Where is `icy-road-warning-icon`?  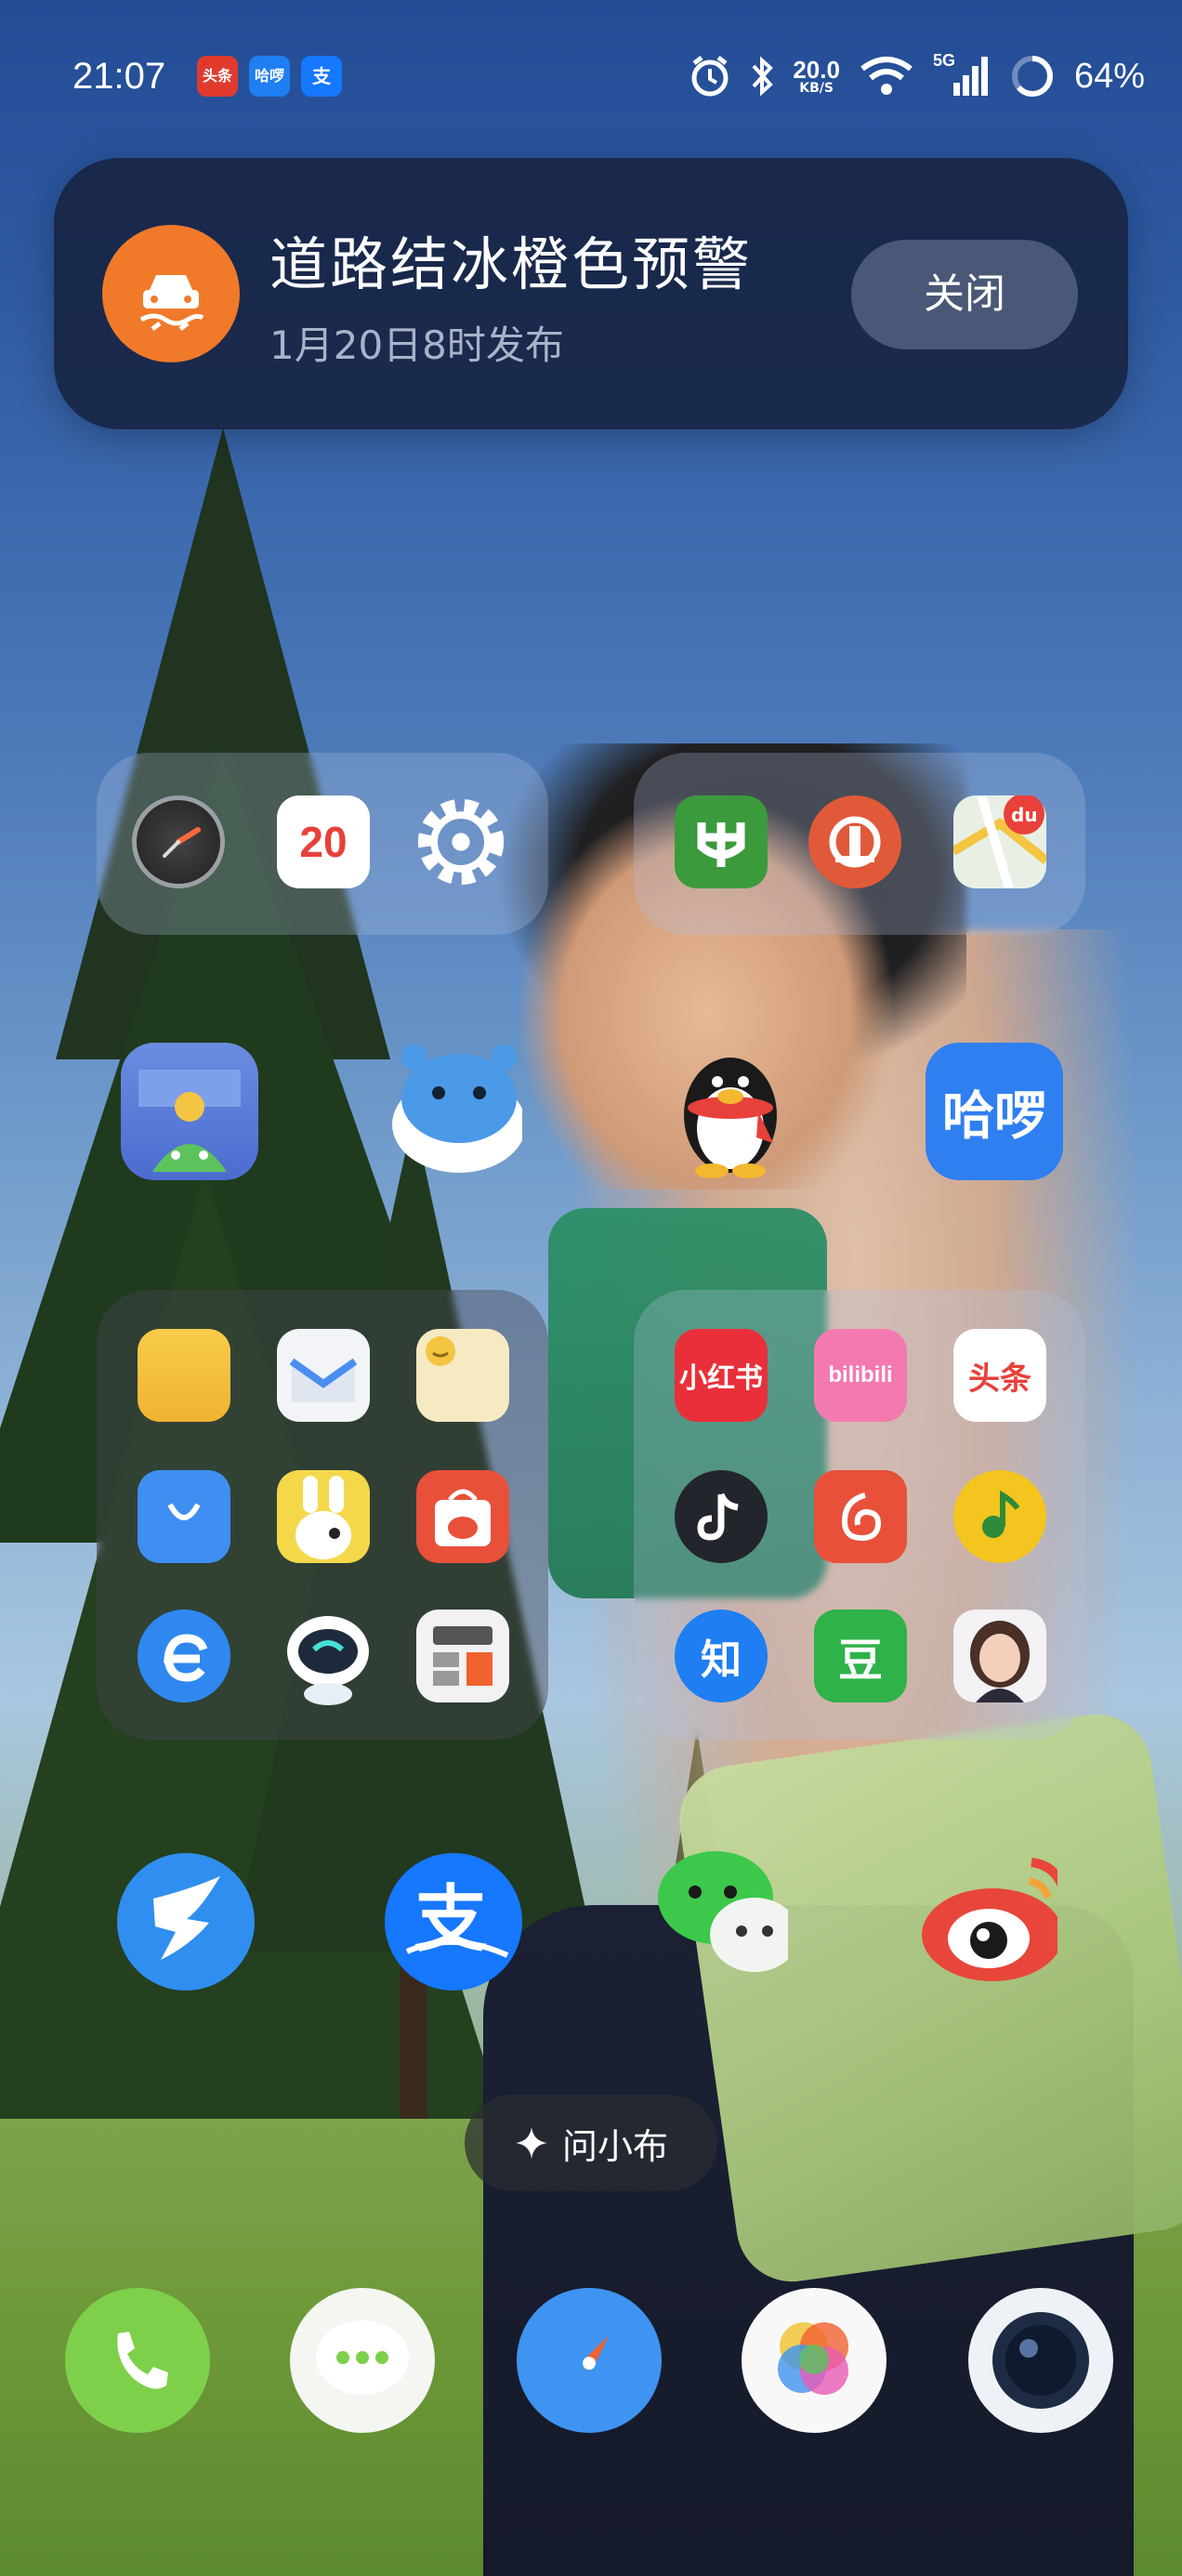 icy-road-warning-icon is located at coordinates (171, 293).